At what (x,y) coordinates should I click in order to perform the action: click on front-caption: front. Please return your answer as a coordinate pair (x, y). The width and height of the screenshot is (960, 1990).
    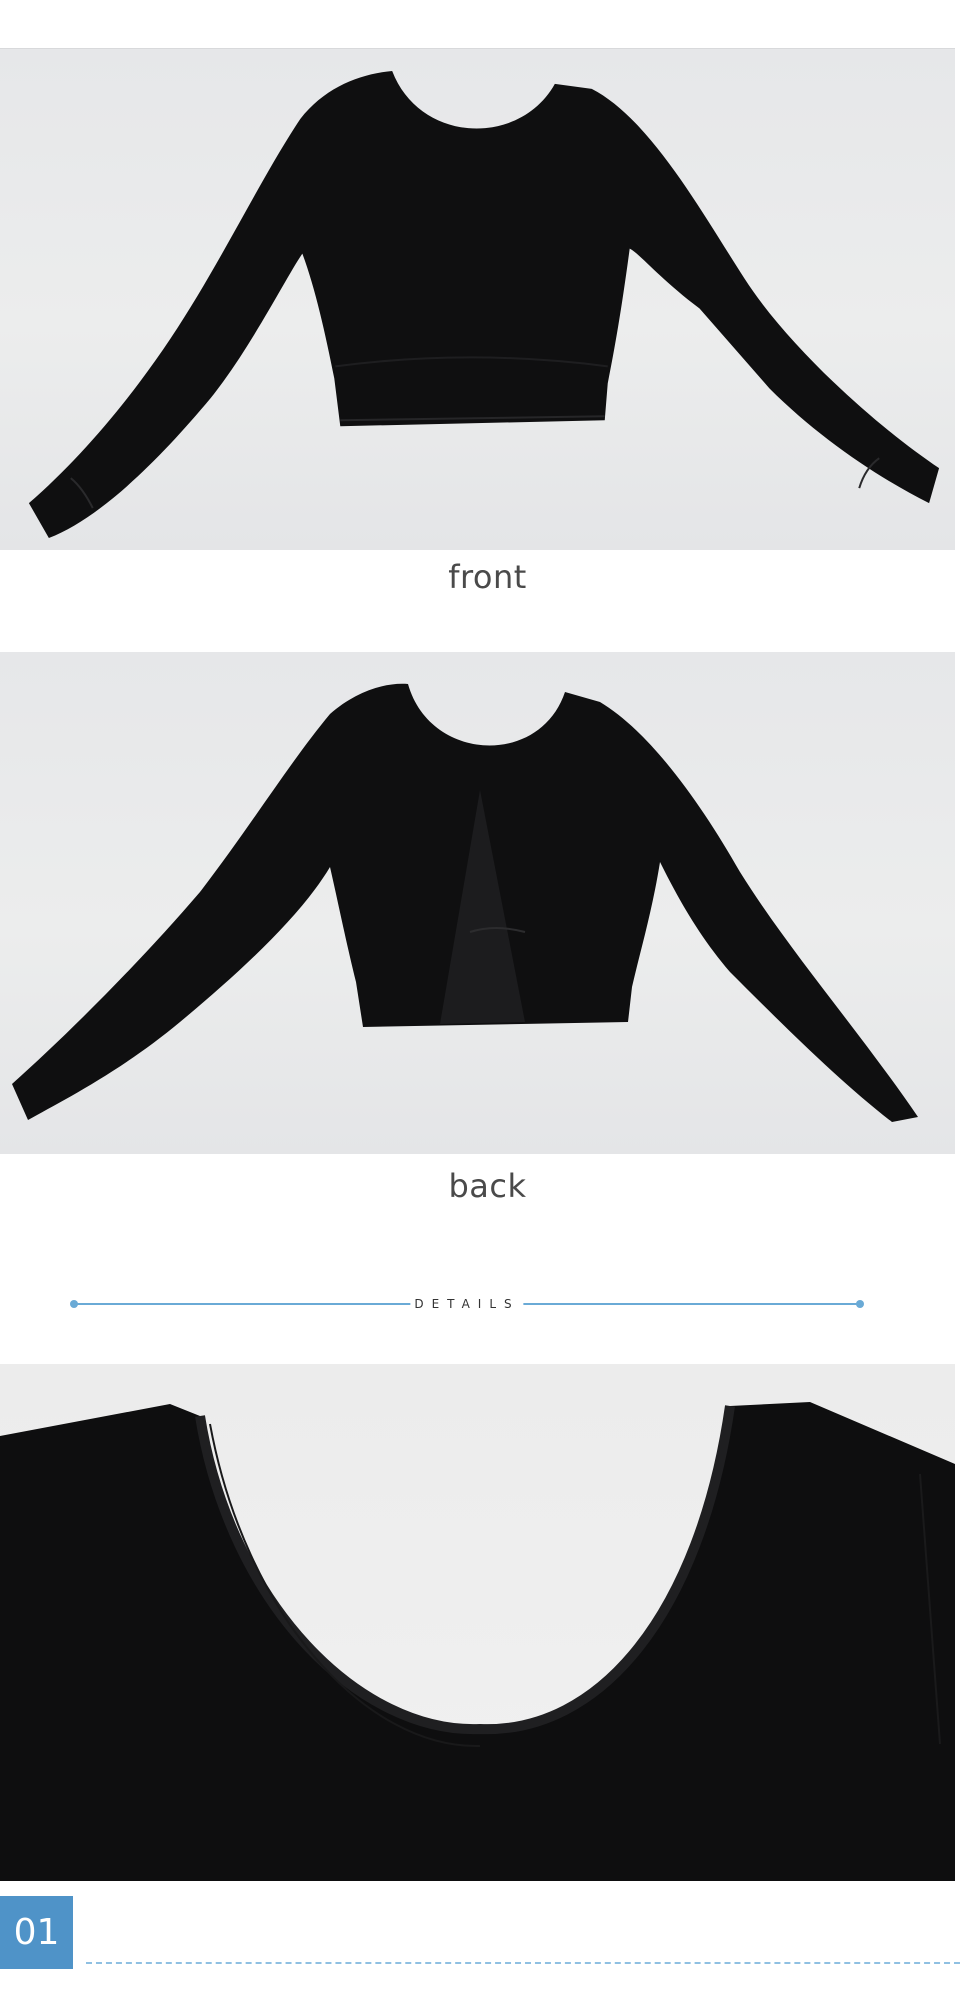
    Looking at the image, I should click on (487, 577).